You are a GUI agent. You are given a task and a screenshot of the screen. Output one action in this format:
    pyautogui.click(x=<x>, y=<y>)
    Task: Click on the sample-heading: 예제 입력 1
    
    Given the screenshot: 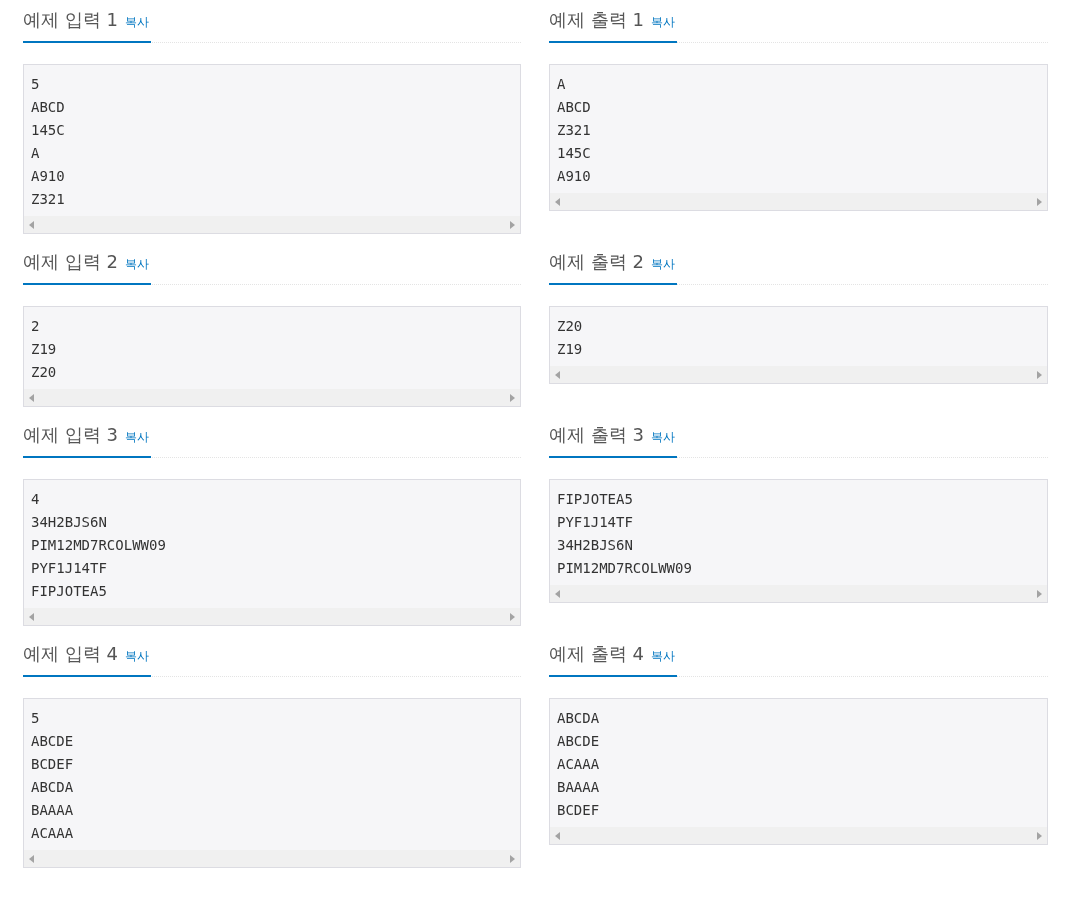 What is the action you would take?
    pyautogui.click(x=70, y=20)
    